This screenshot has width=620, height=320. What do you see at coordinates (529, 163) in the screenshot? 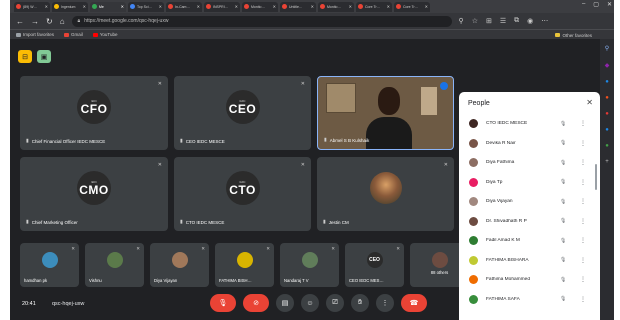
I see `people-list-item: Diya Fathima 🎙︎ ⋮` at bounding box center [529, 163].